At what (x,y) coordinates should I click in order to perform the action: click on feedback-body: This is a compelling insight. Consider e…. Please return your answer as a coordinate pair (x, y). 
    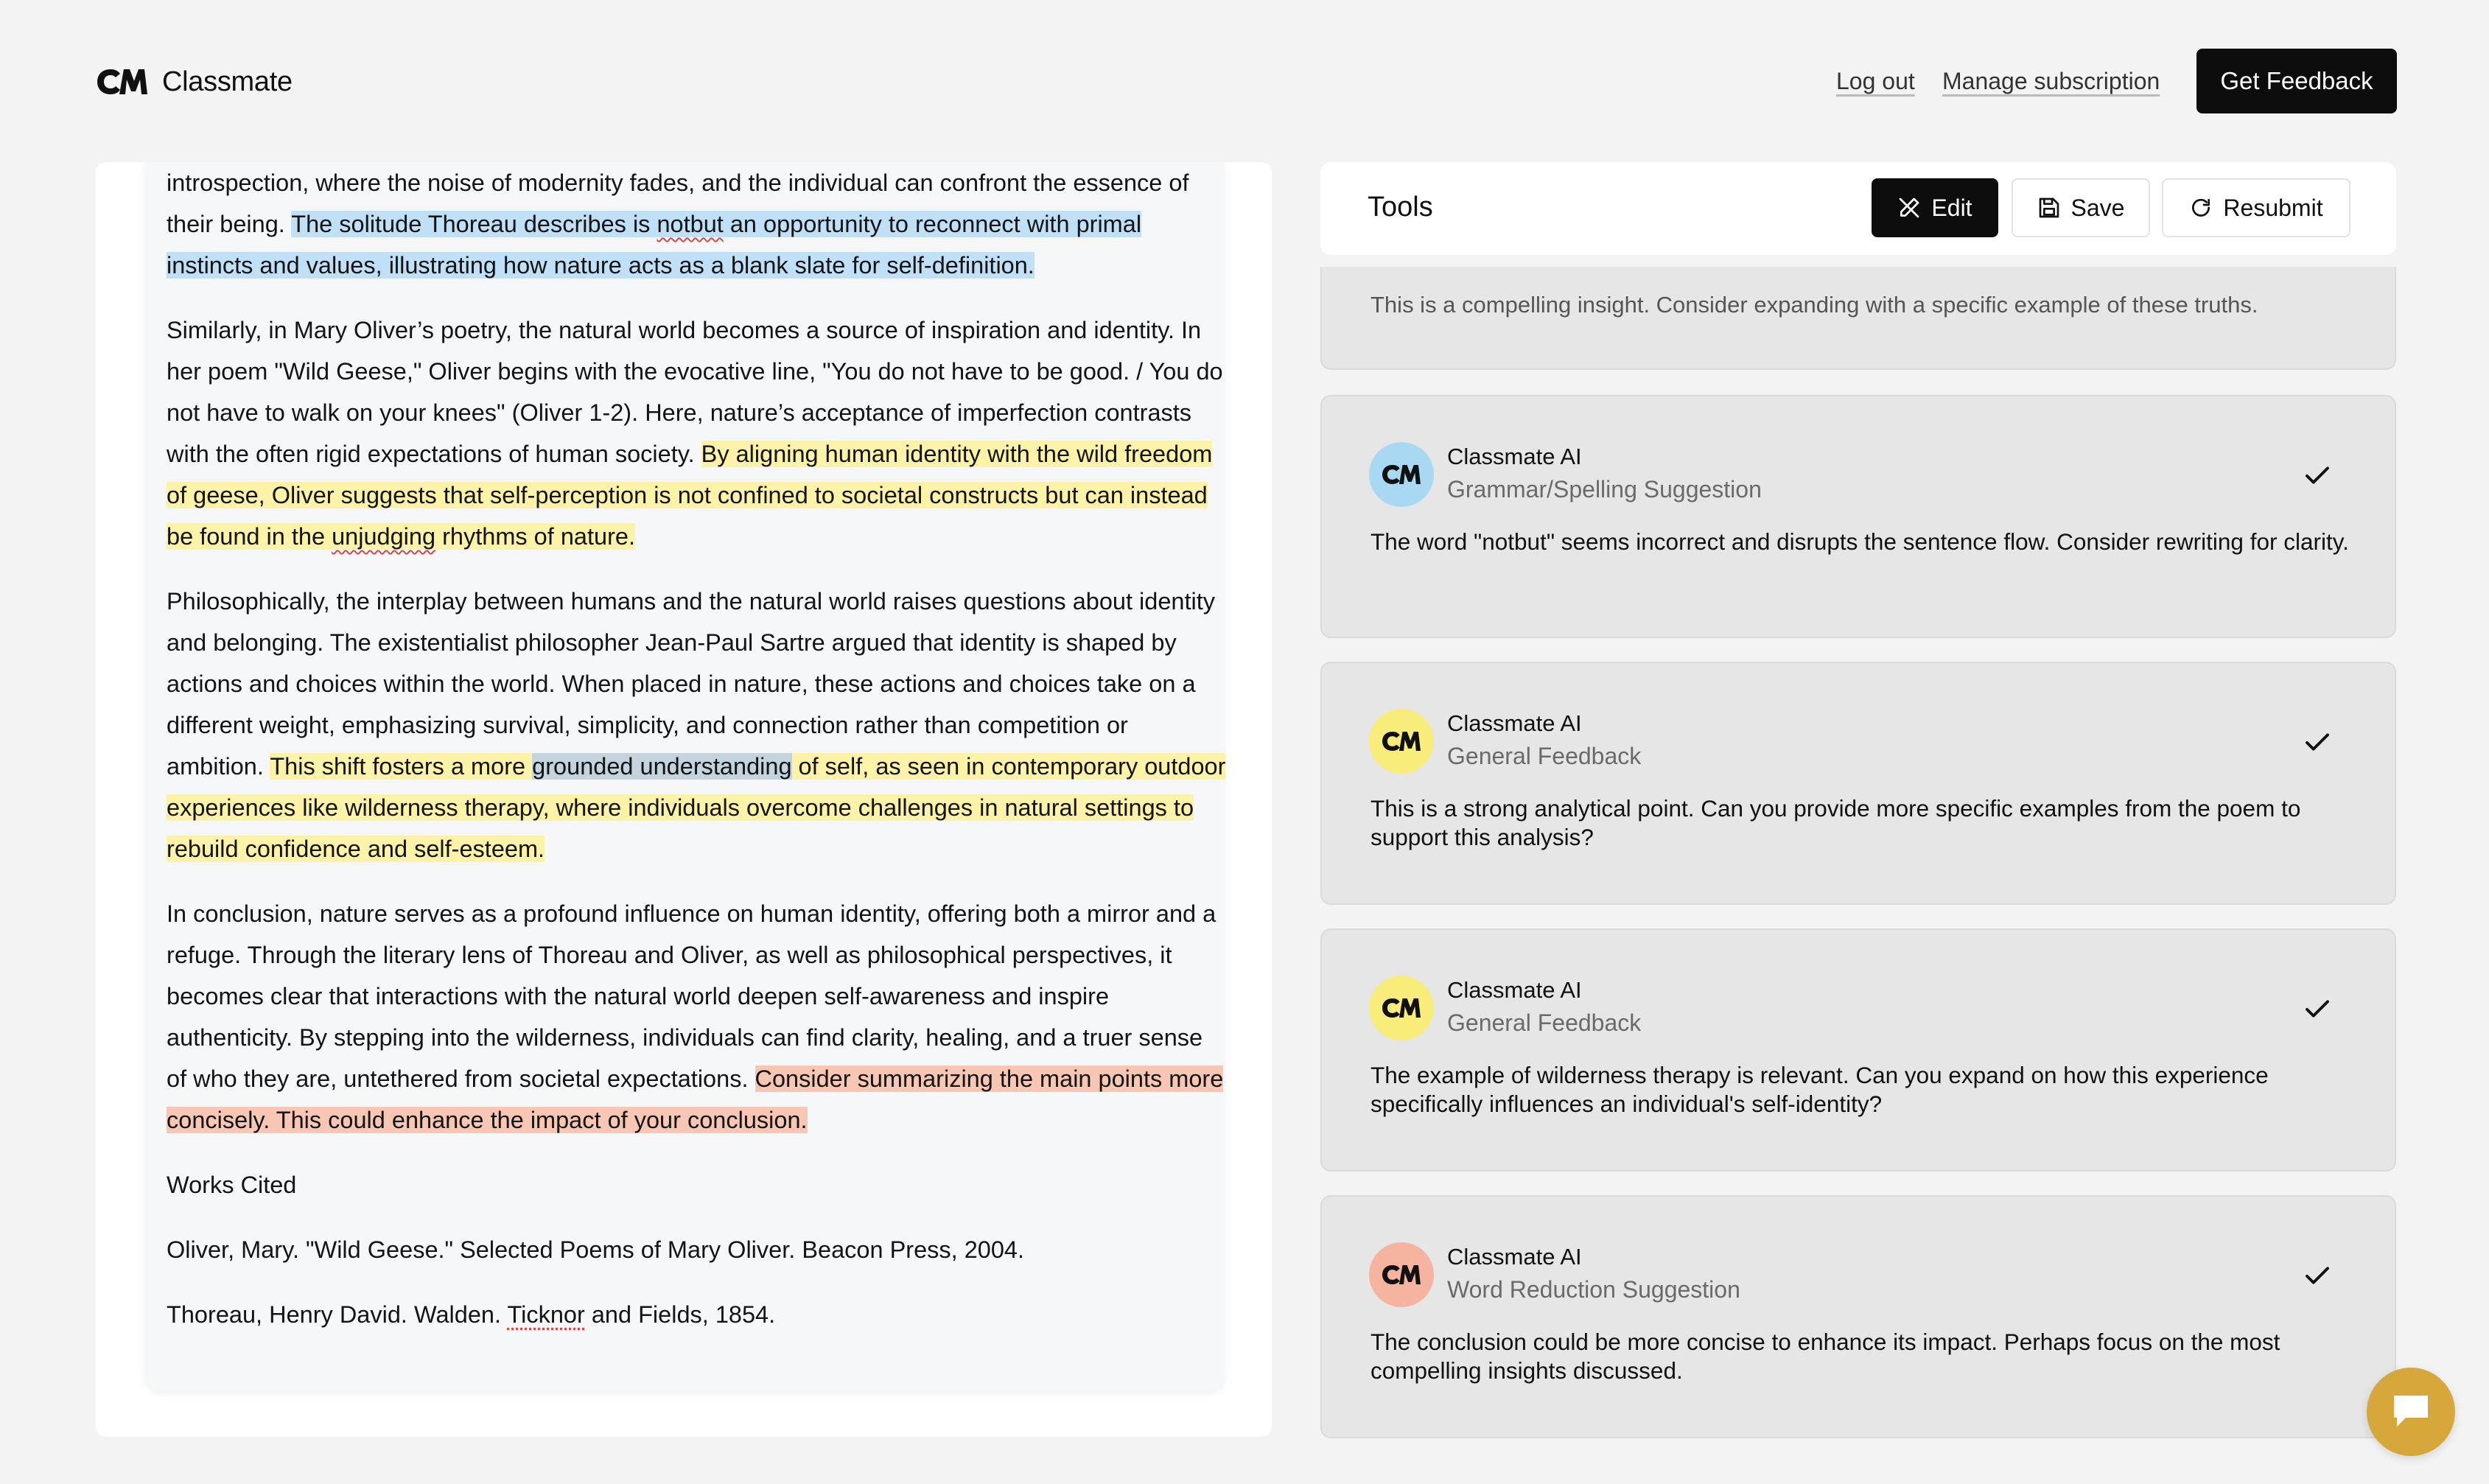
    Looking at the image, I should click on (1814, 305).